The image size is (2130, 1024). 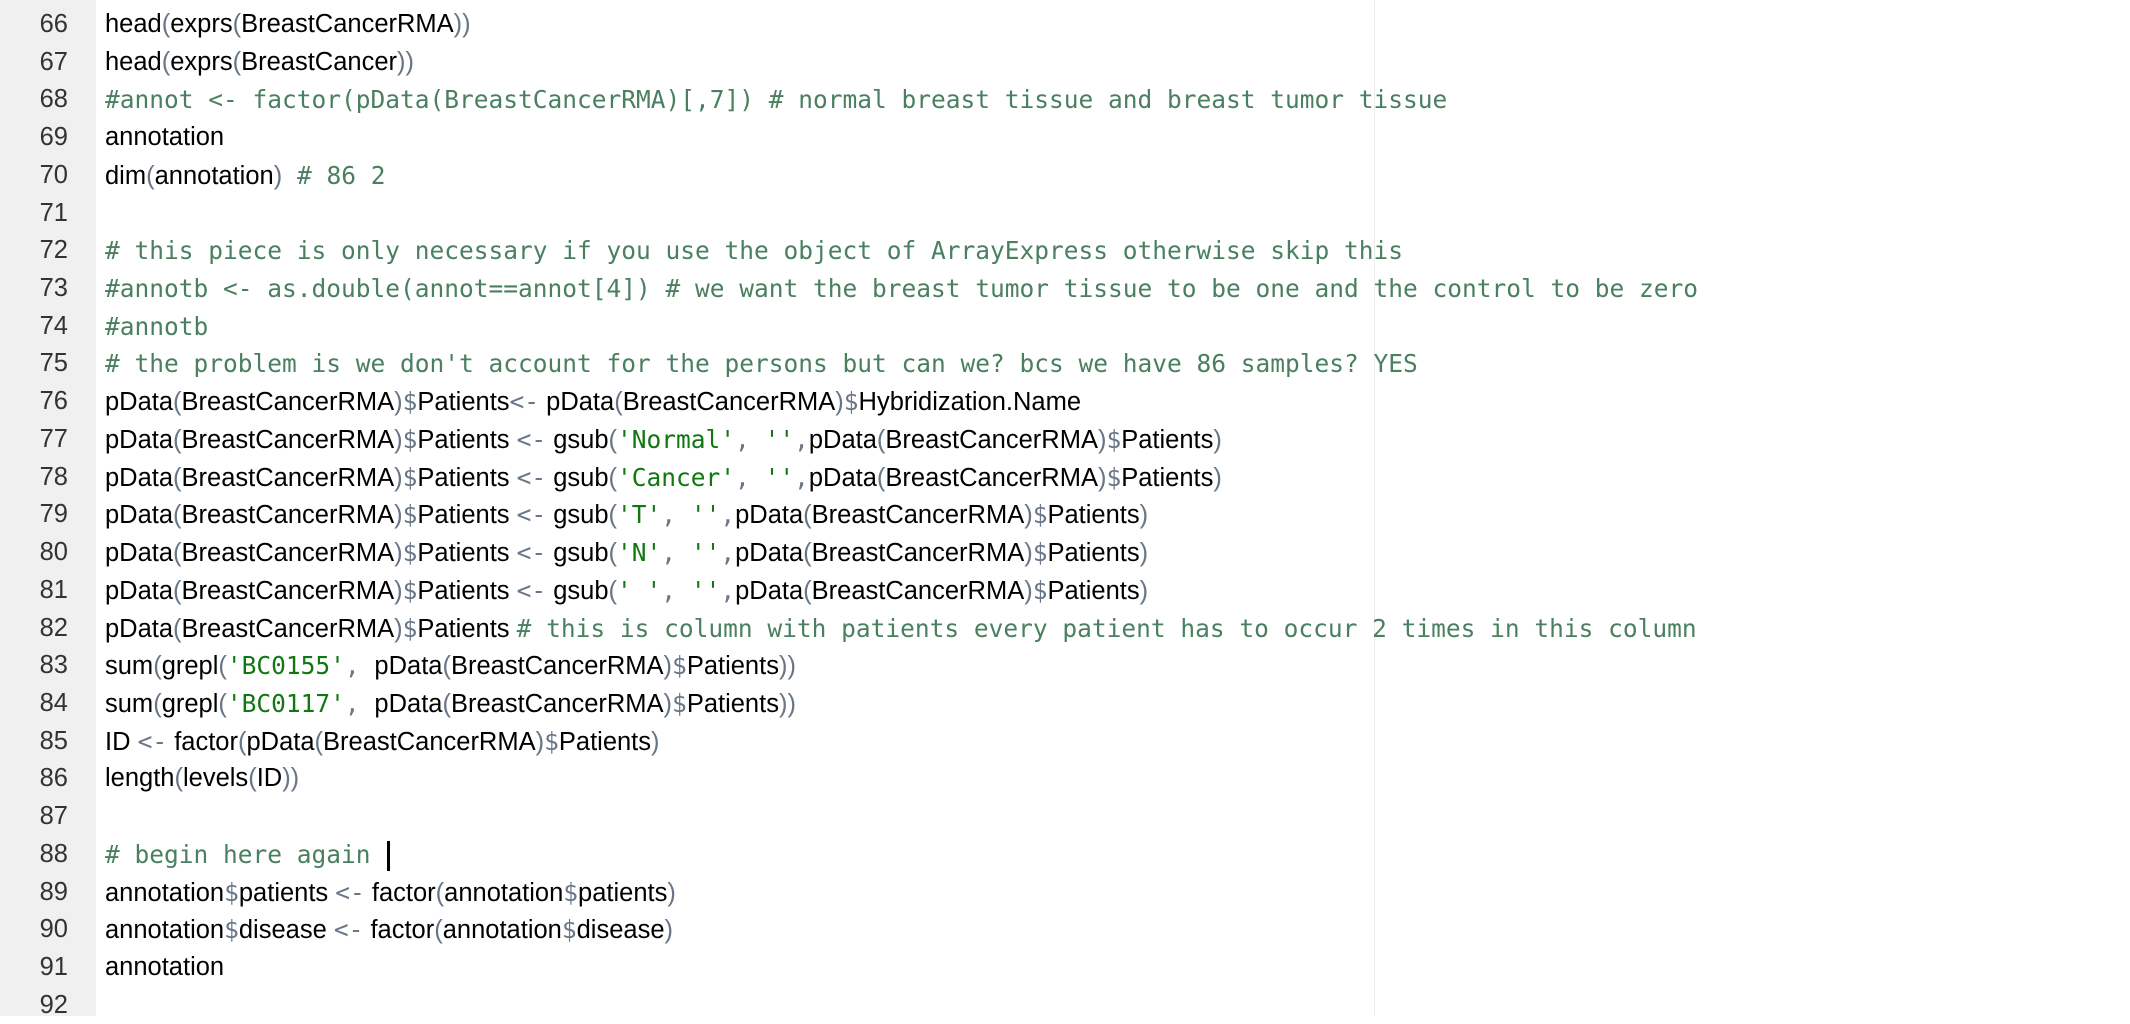 What do you see at coordinates (288, 25) in the screenshot?
I see `code-text: head(exprs(BreastCancerRMA))` at bounding box center [288, 25].